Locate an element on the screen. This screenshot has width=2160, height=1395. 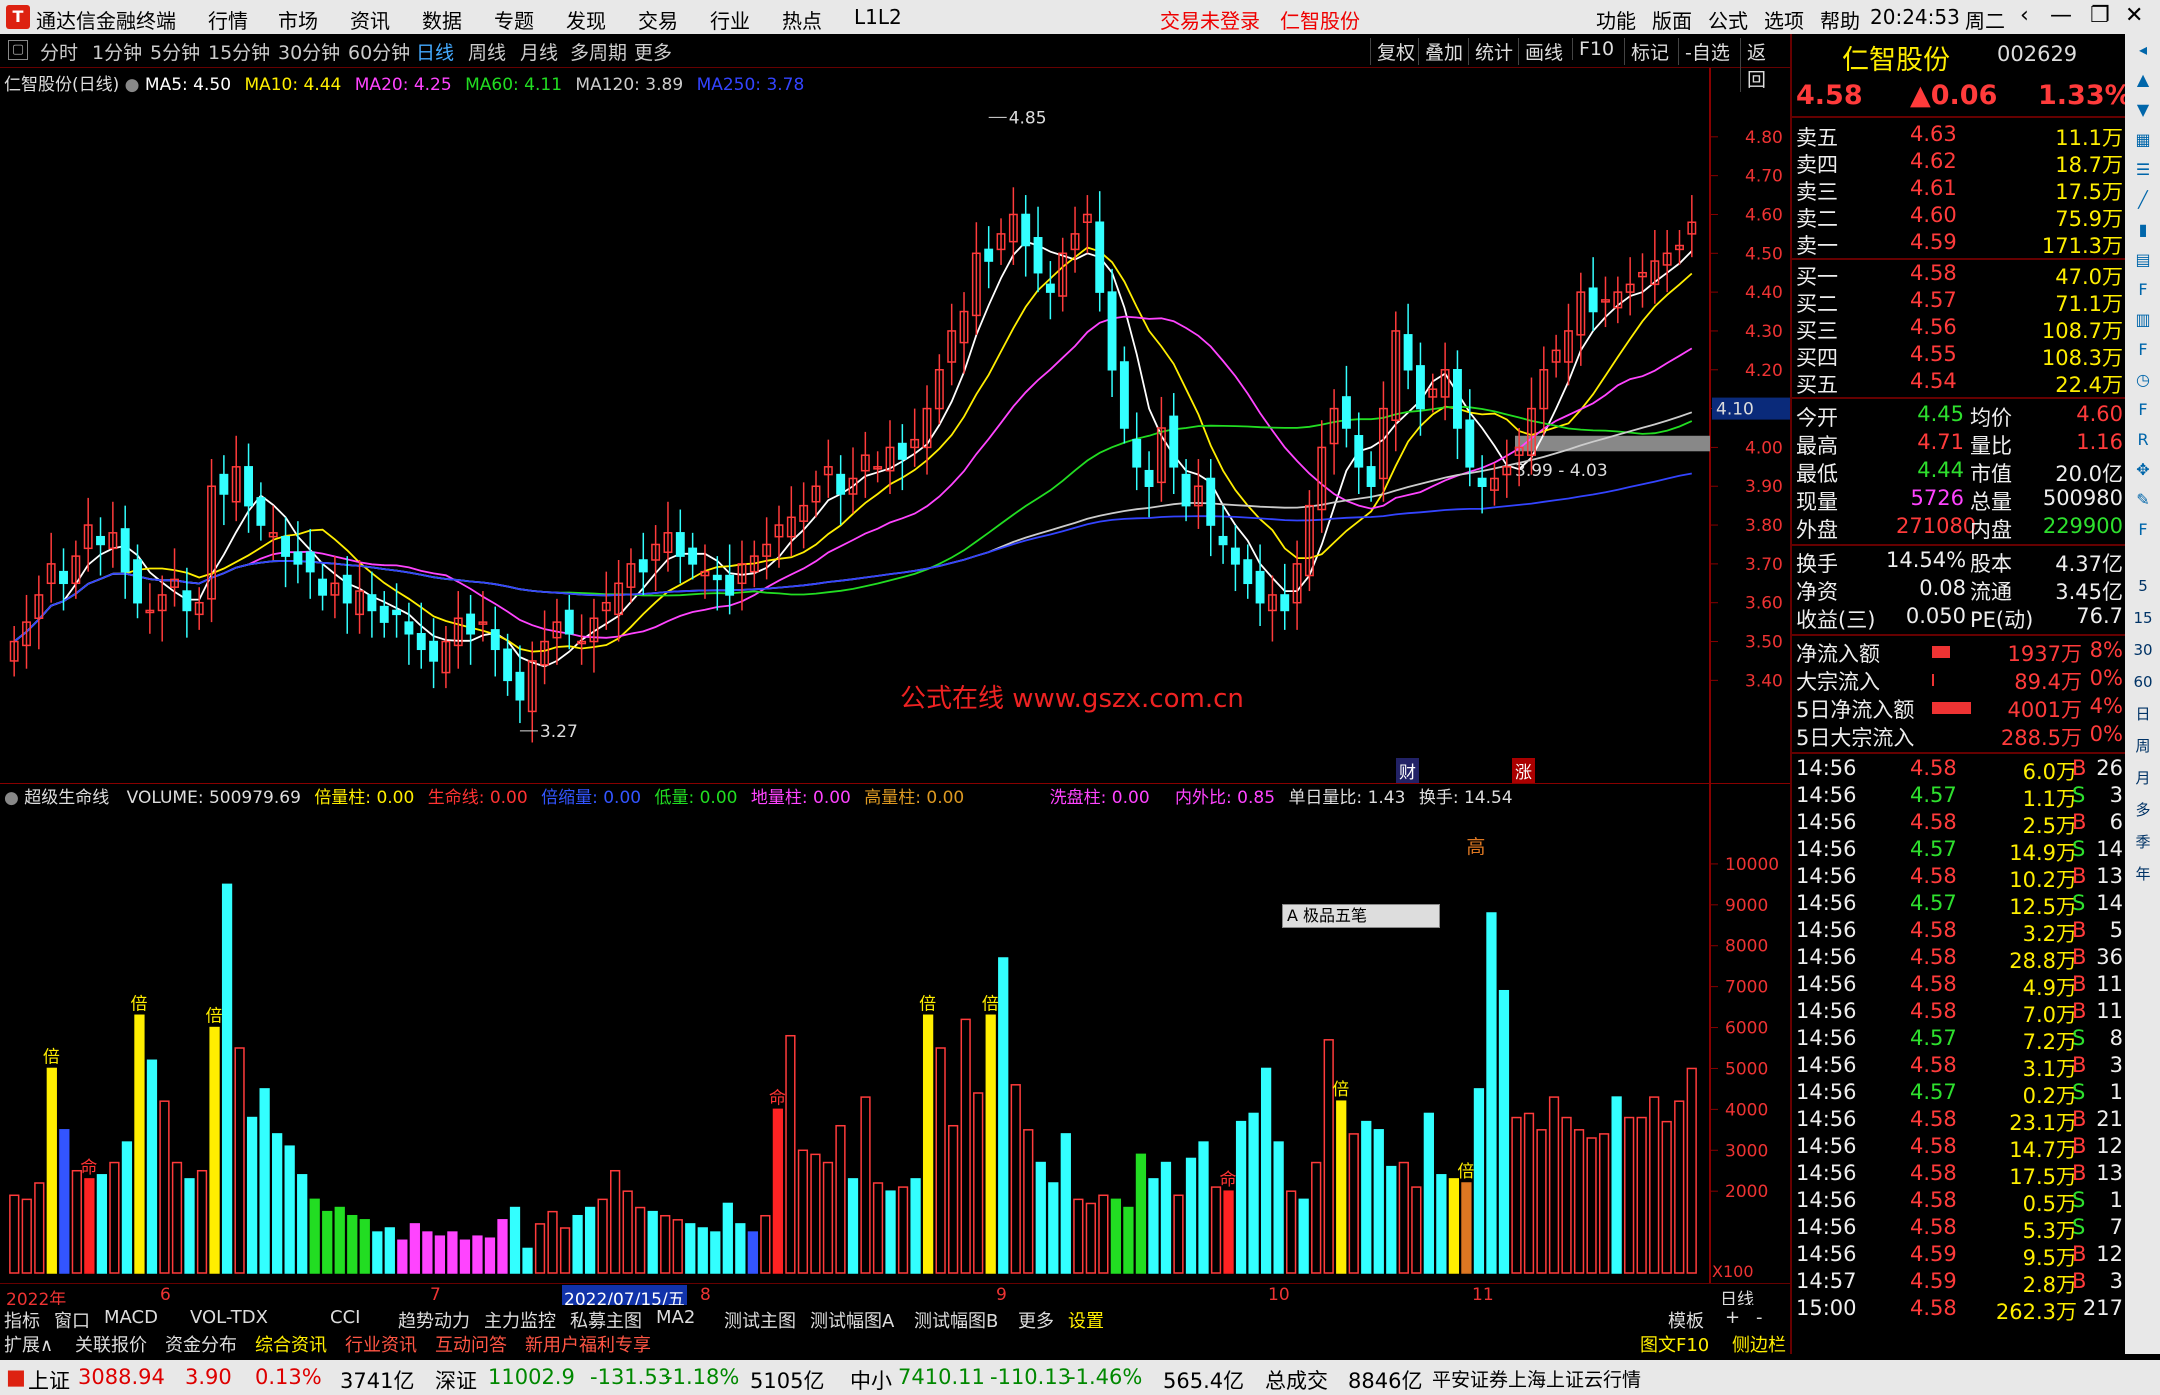
sh-label: 上证 is located at coordinates (49, 1380).